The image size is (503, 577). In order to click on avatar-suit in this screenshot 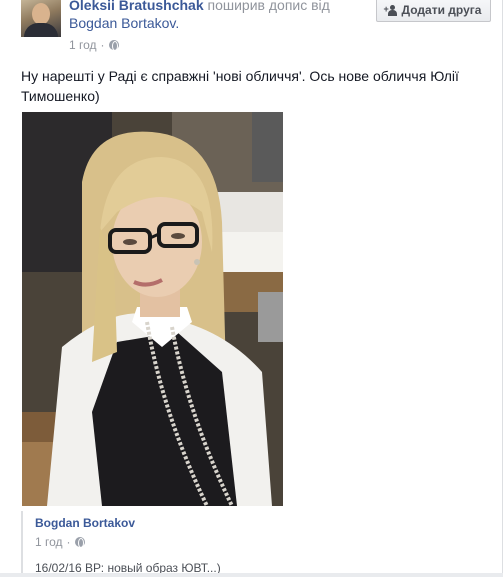, I will do `click(41, 30)`.